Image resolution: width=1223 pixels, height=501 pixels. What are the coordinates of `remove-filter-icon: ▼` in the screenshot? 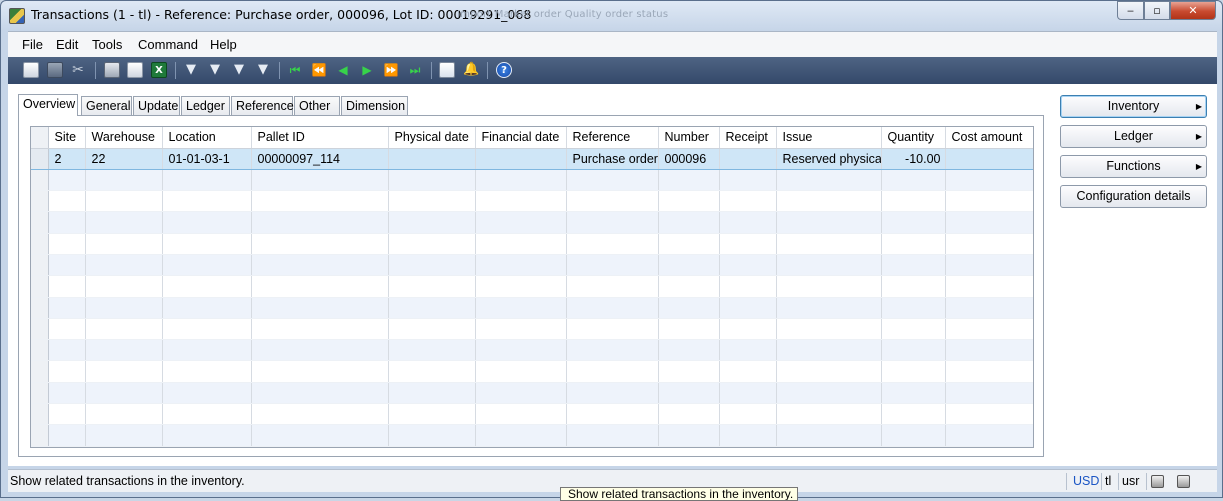 It's located at (263, 70).